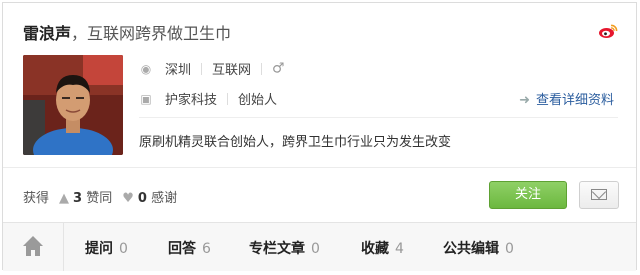 The height and width of the screenshot is (275, 640). I want to click on message-button, so click(599, 195).